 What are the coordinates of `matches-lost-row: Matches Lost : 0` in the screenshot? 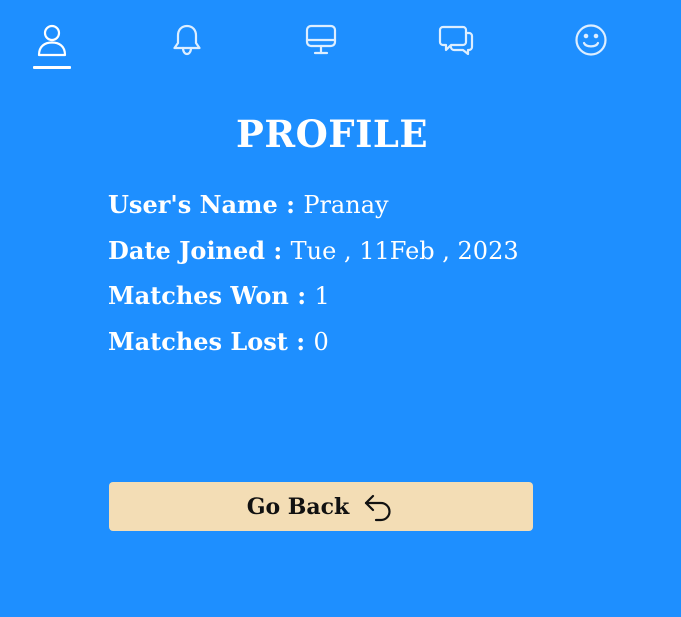 It's located at (368, 347).